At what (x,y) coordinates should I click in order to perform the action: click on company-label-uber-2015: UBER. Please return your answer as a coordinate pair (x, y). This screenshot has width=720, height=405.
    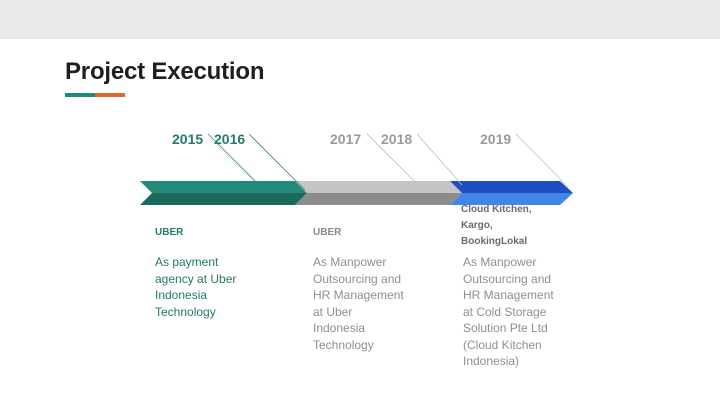
    Looking at the image, I should click on (169, 232).